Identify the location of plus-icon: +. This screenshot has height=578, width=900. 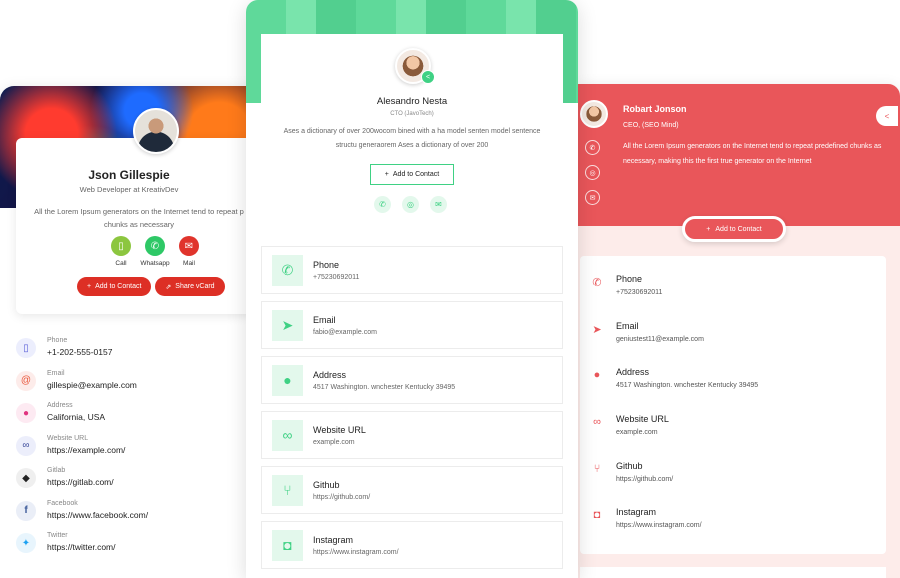
(386, 174).